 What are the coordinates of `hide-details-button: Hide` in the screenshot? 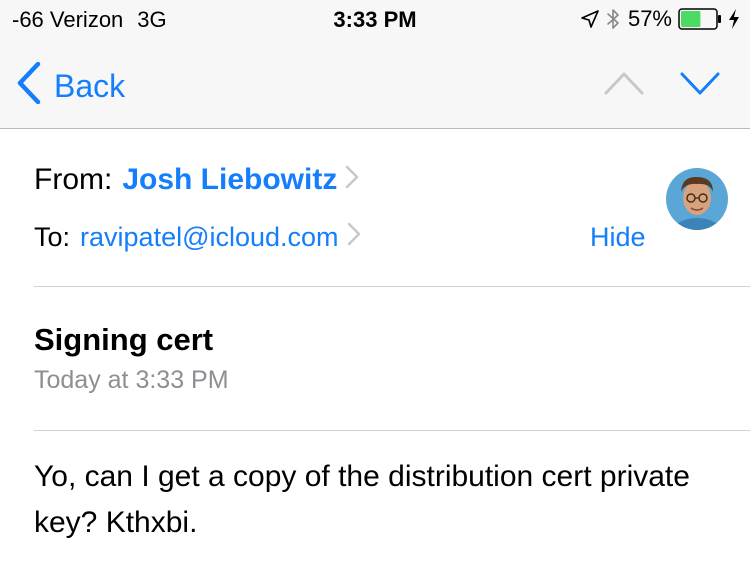 It's located at (618, 237).